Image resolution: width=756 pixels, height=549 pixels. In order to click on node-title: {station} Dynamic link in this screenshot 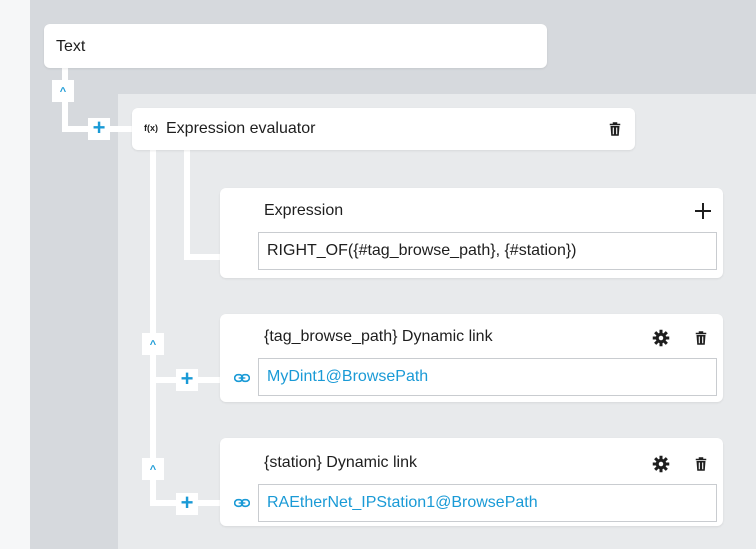, I will do `click(340, 462)`.